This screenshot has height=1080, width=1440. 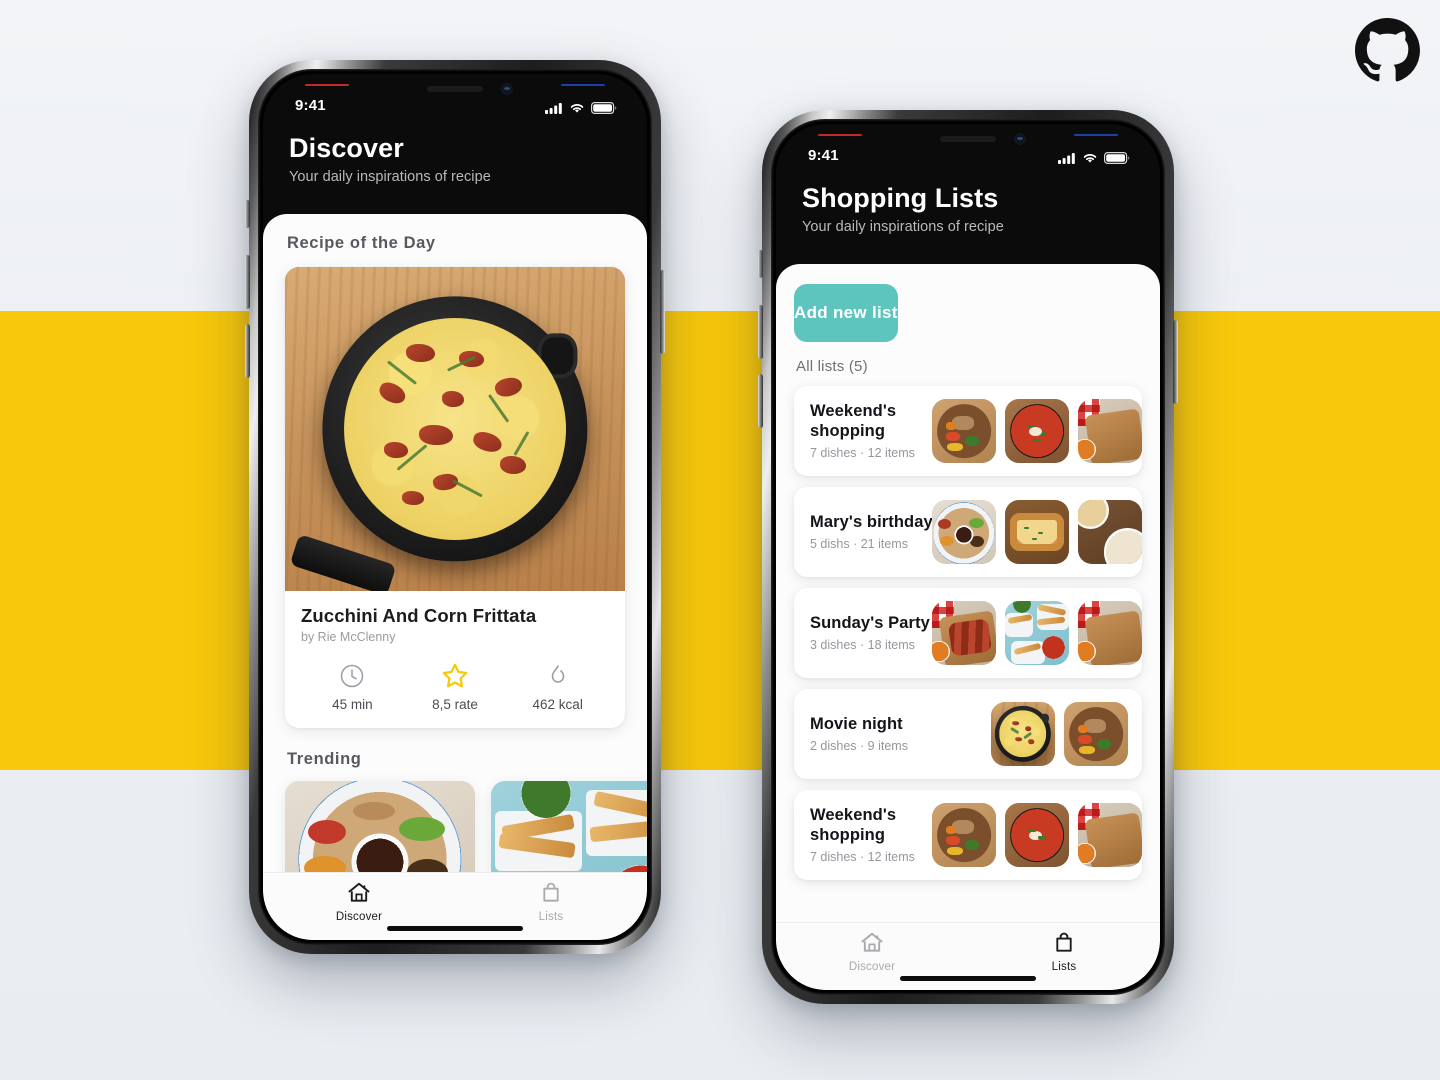 I want to click on recipe-name: Zucchini And Corn Frittata, so click(x=419, y=615).